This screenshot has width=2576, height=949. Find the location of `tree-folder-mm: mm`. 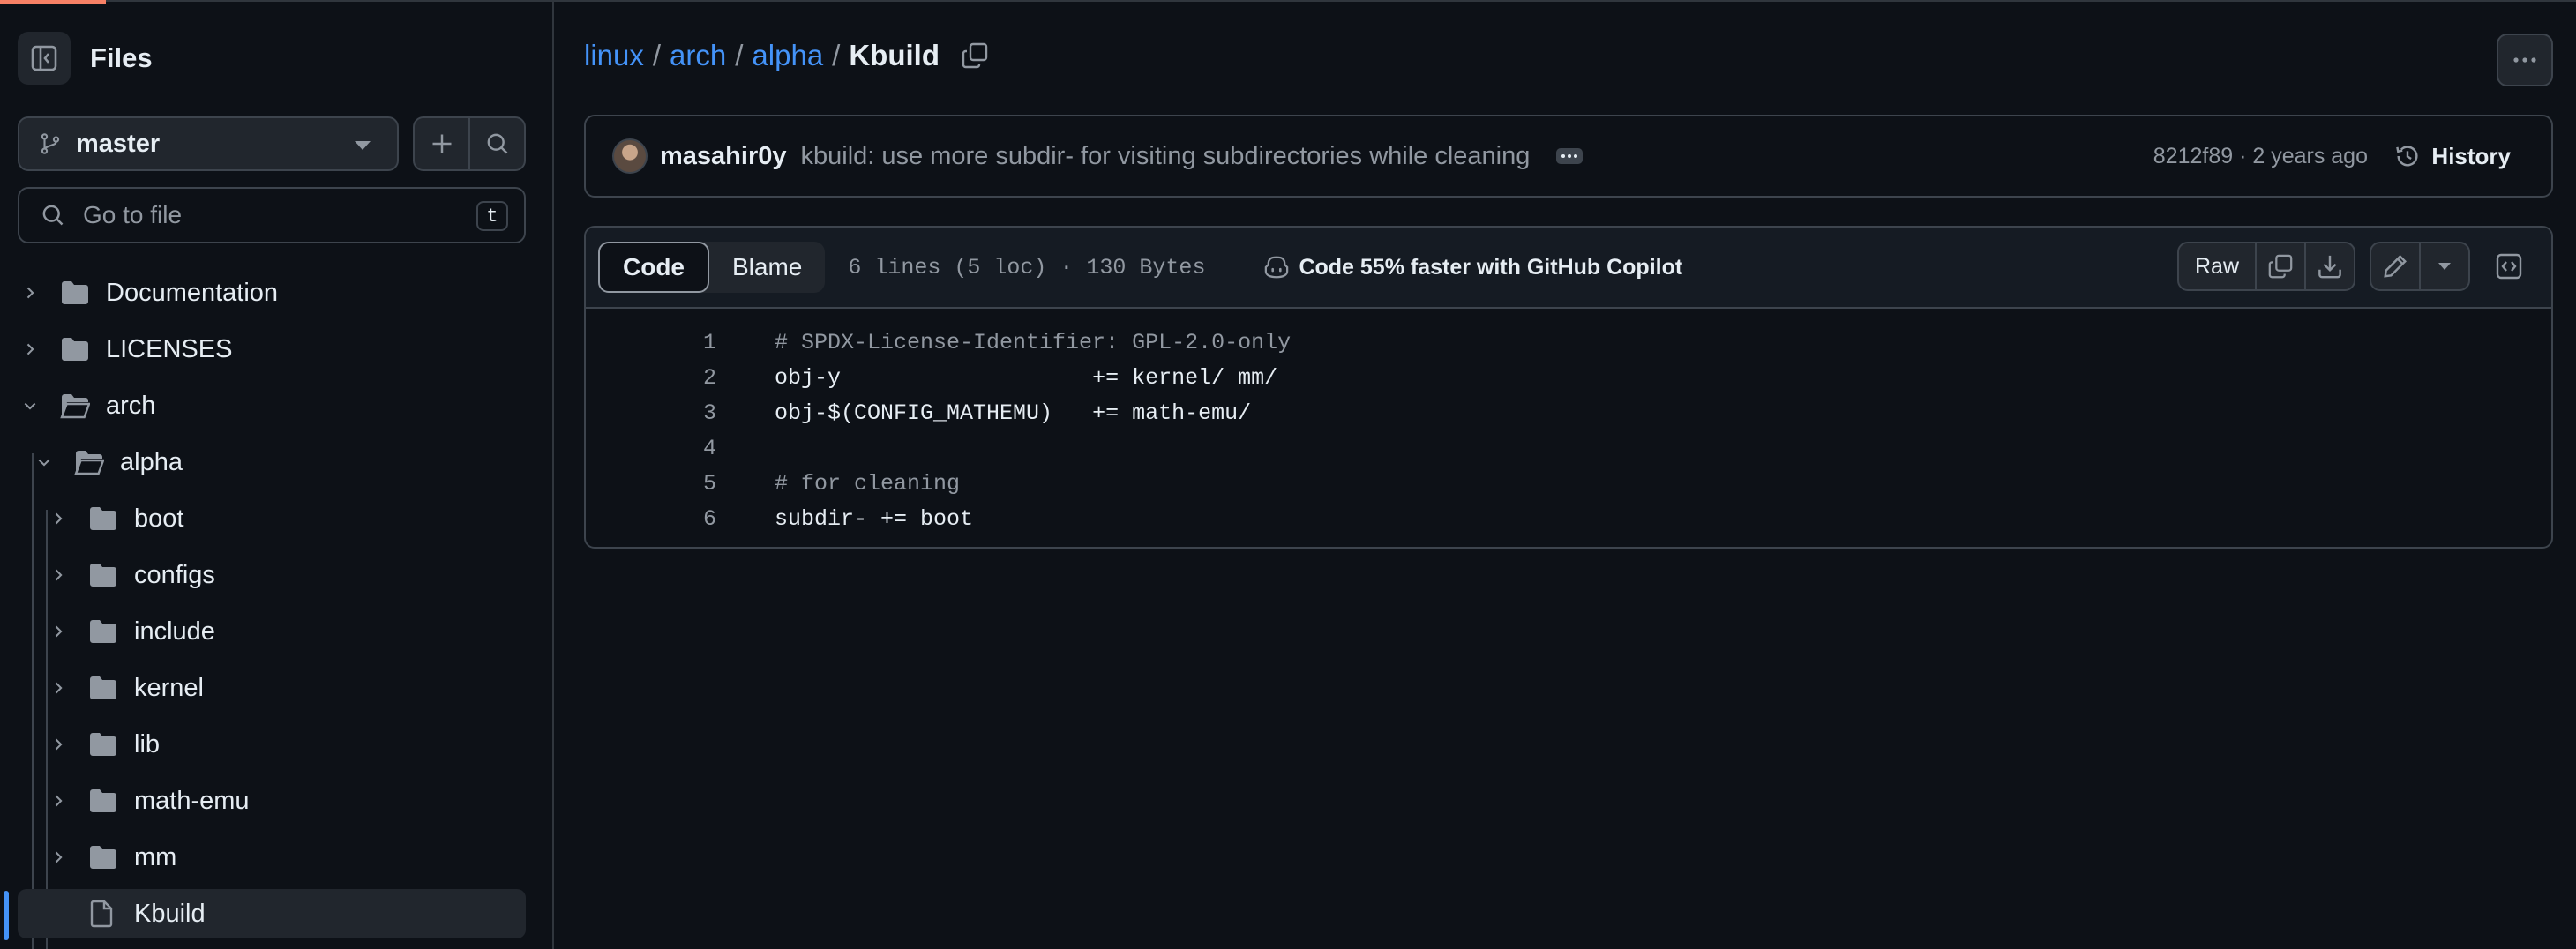

tree-folder-mm: mm is located at coordinates (112, 857).